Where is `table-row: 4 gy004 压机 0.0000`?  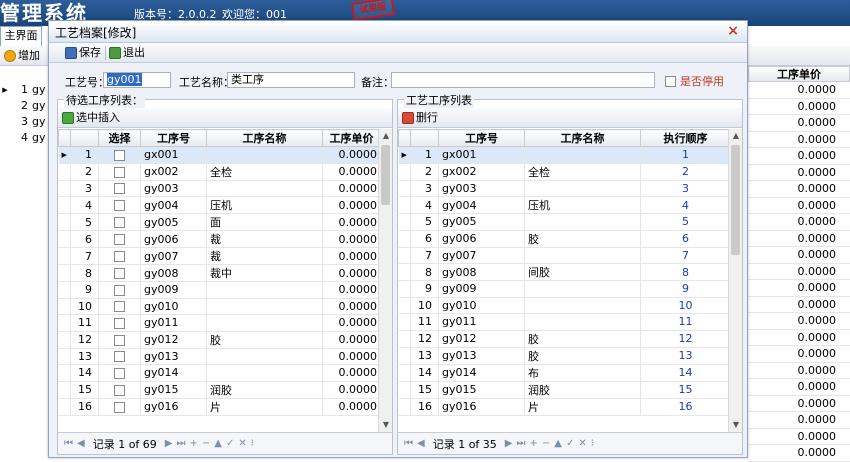 table-row: 4 gy004 压机 0.0000 is located at coordinates (219, 205).